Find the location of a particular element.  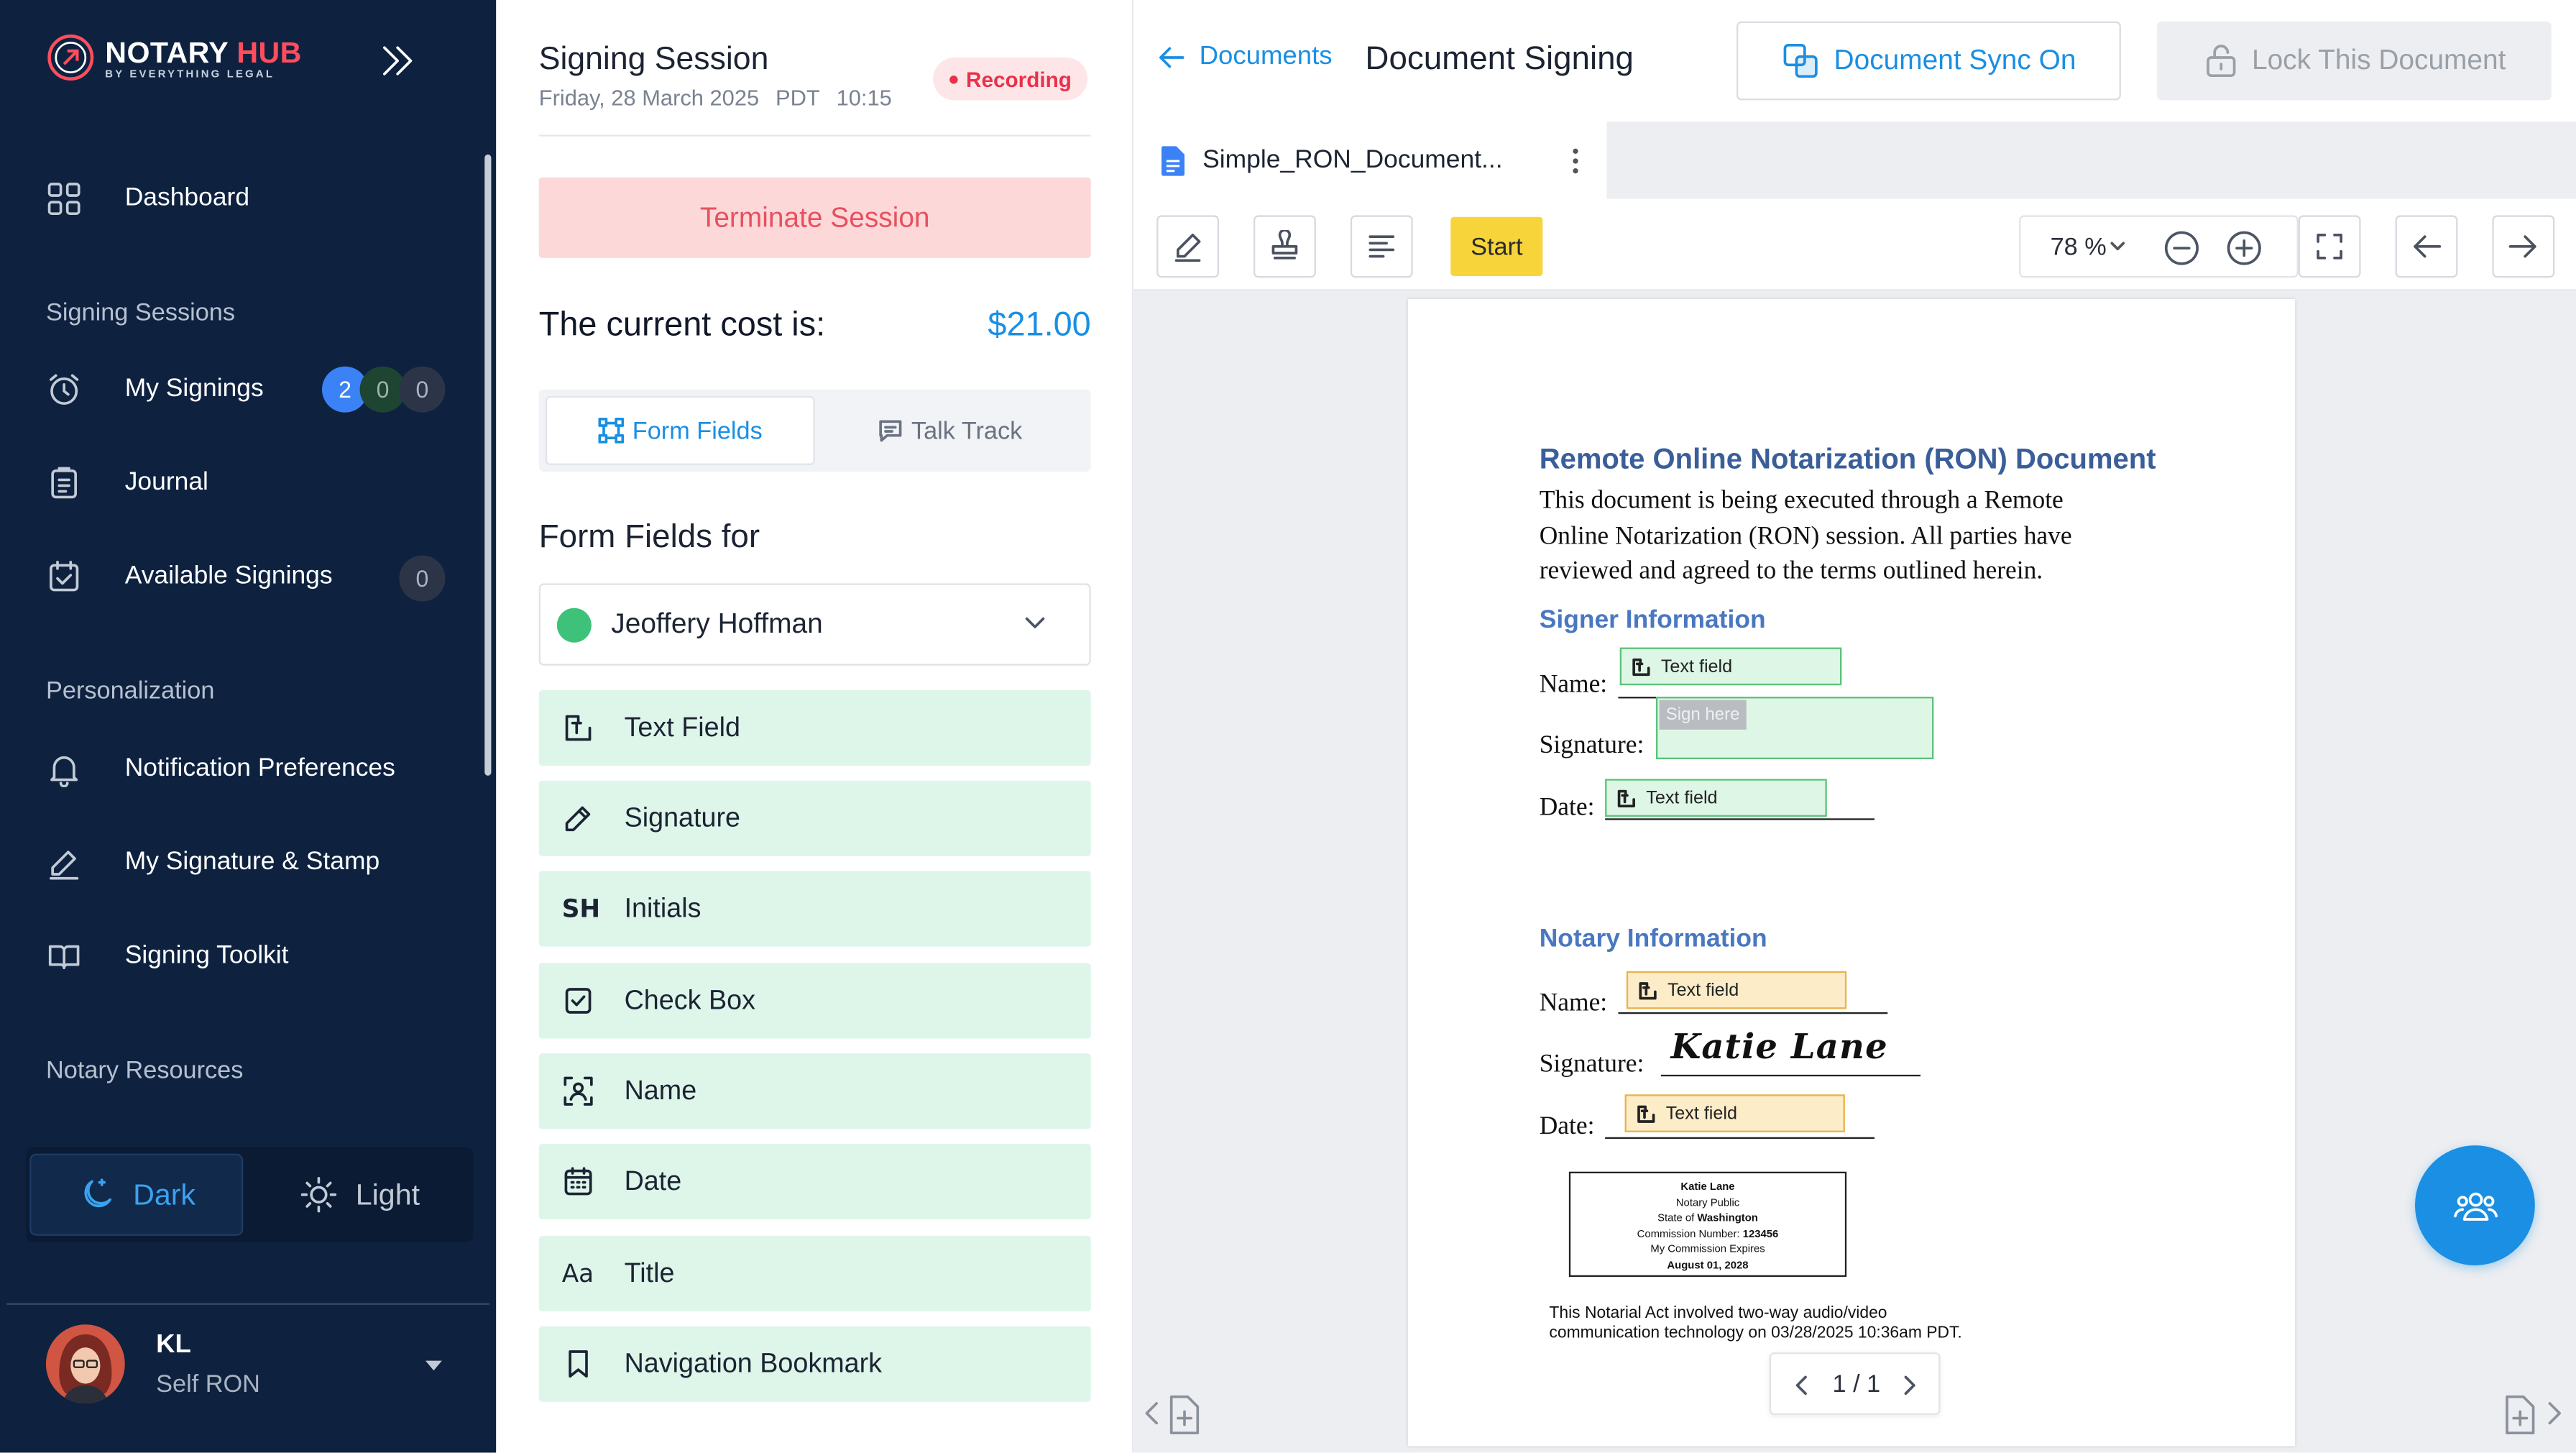

stamp-expires: August 01, 2028 is located at coordinates (1708, 1266).